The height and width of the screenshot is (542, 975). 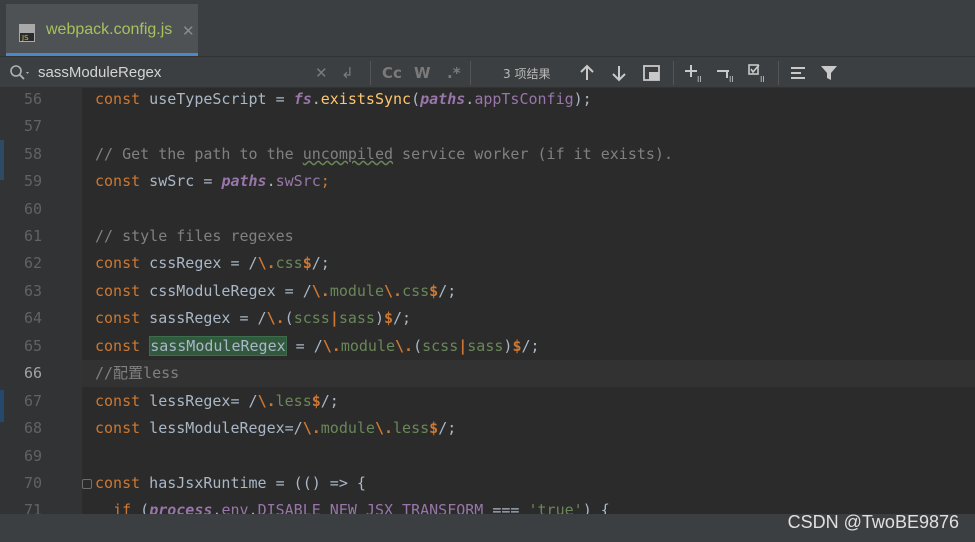 I want to click on clear-search-icon: ✕, so click(x=321, y=73).